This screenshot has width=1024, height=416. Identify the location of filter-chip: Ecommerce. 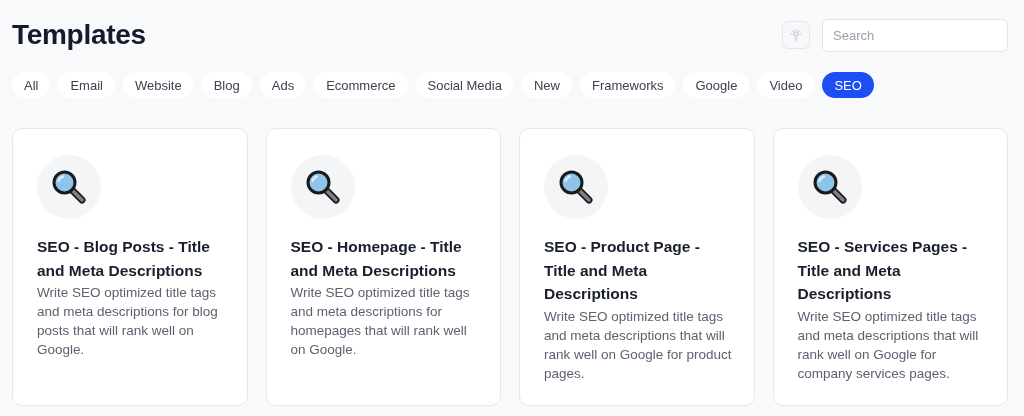
(361, 85).